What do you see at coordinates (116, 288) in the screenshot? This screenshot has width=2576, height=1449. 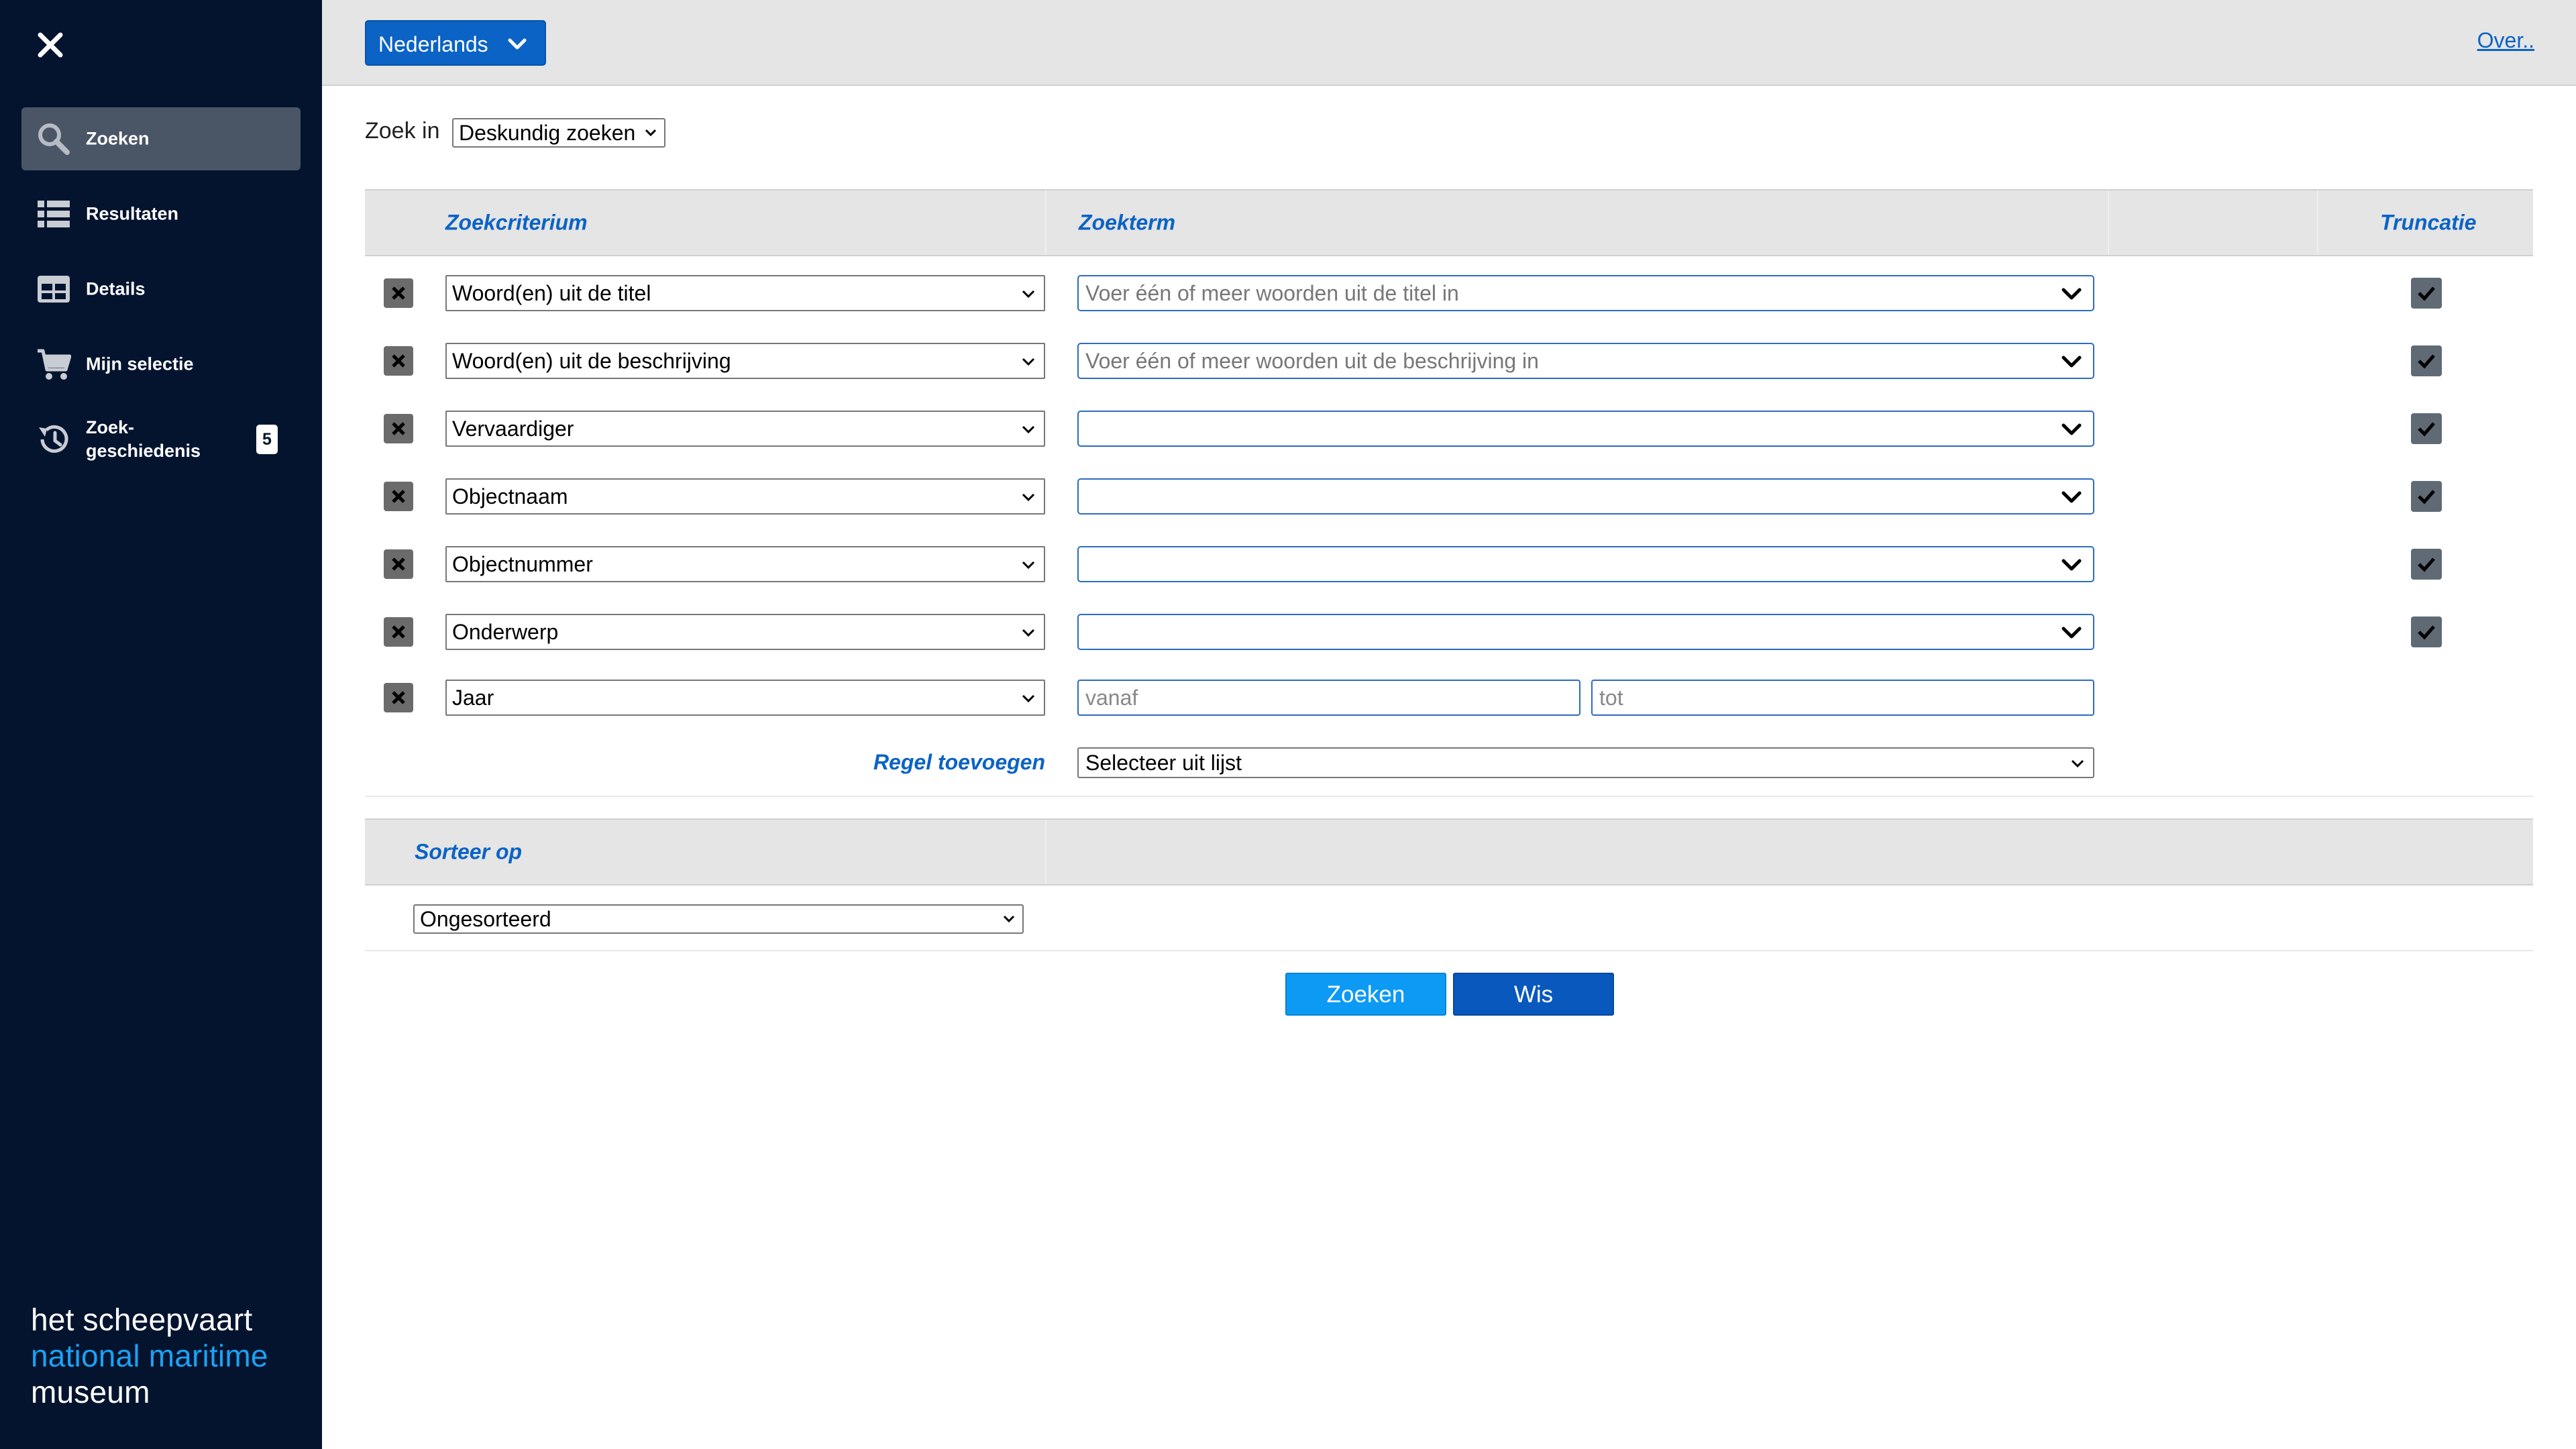 I see `sidebar-item-label: Details` at bounding box center [116, 288].